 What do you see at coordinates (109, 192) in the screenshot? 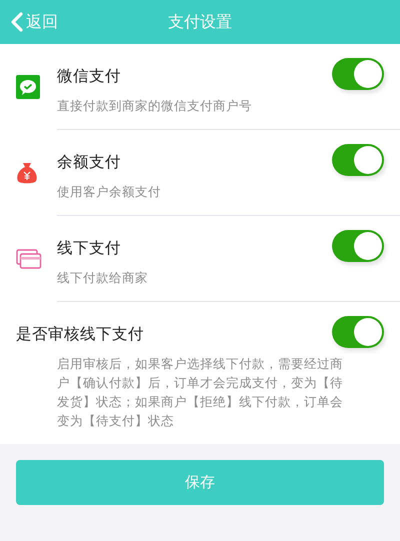
I see `payment-description: 使用客户余额支付` at bounding box center [109, 192].